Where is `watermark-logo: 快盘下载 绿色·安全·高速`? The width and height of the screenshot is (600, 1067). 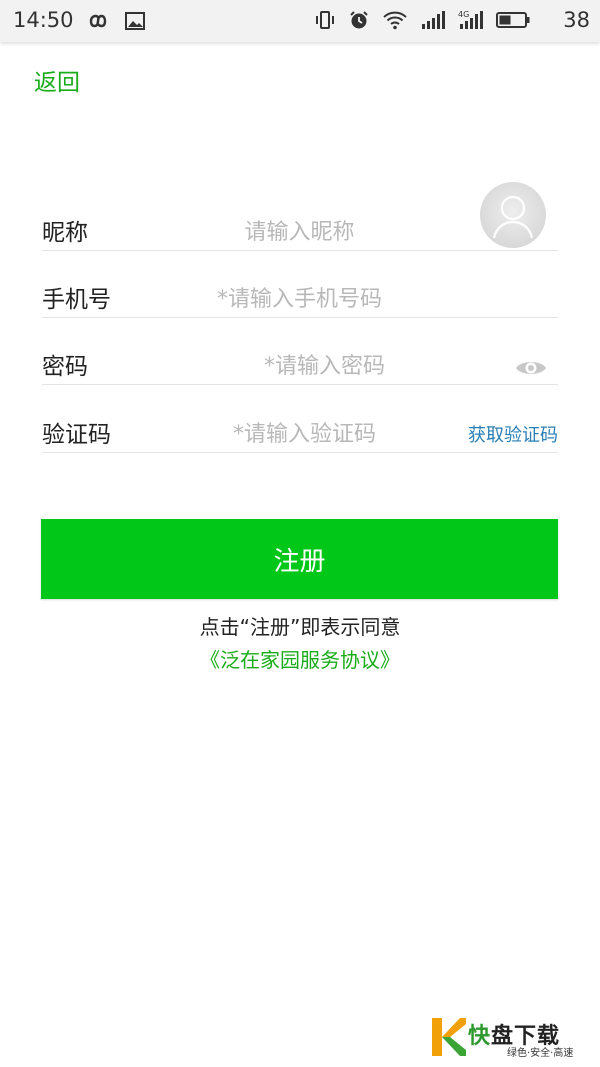
watermark-logo: 快盘下载 绿色·安全·高速 is located at coordinates (512, 1038).